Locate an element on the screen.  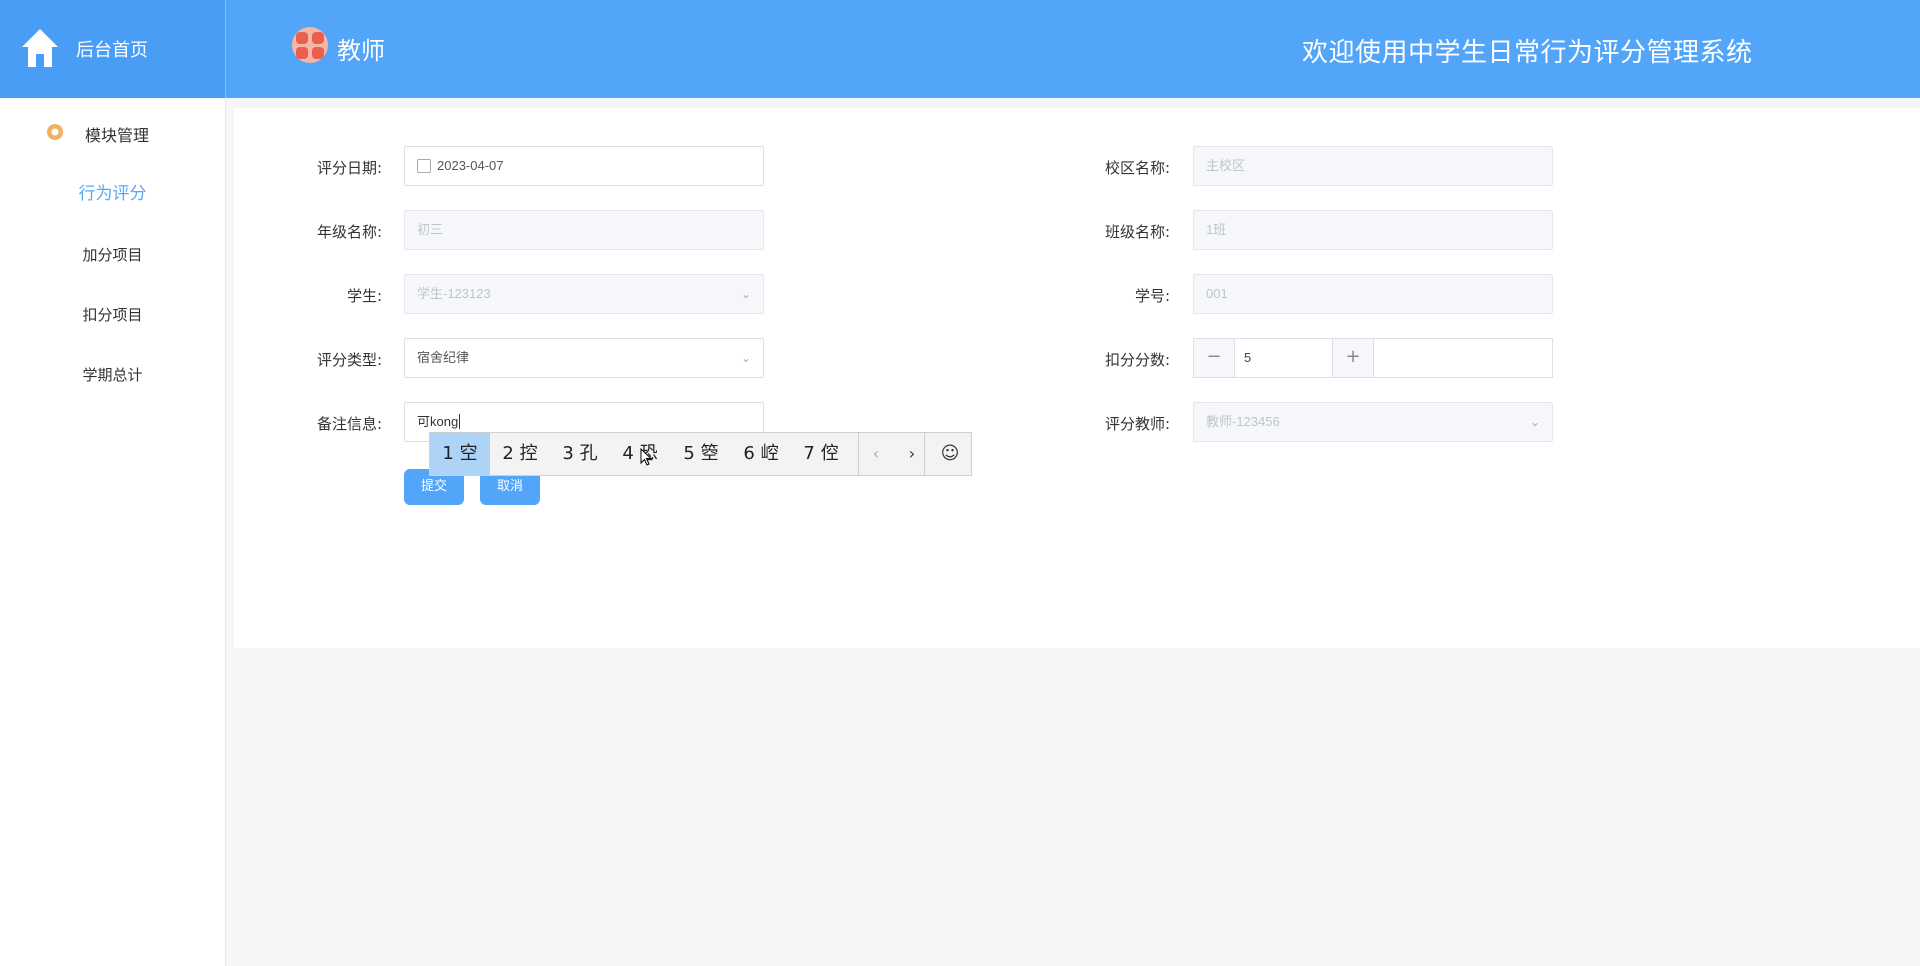
sidebar-group-label: 模块管理 is located at coordinates (117, 135).